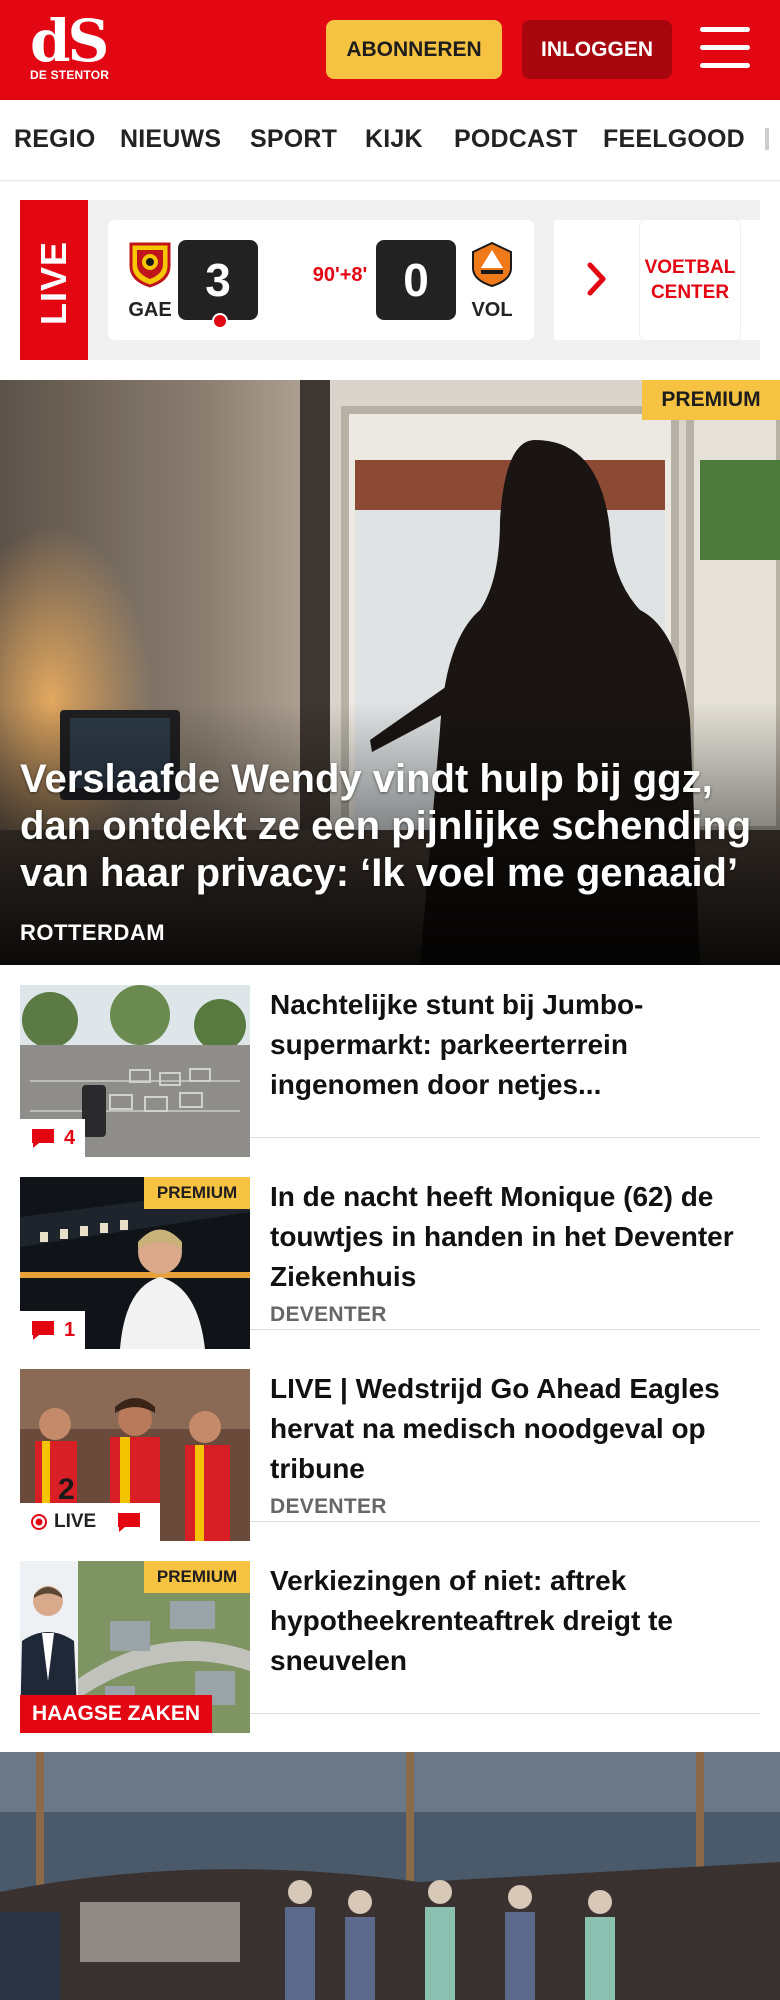 The image size is (780, 2000). I want to click on live-dot-icon, so click(39, 1522).